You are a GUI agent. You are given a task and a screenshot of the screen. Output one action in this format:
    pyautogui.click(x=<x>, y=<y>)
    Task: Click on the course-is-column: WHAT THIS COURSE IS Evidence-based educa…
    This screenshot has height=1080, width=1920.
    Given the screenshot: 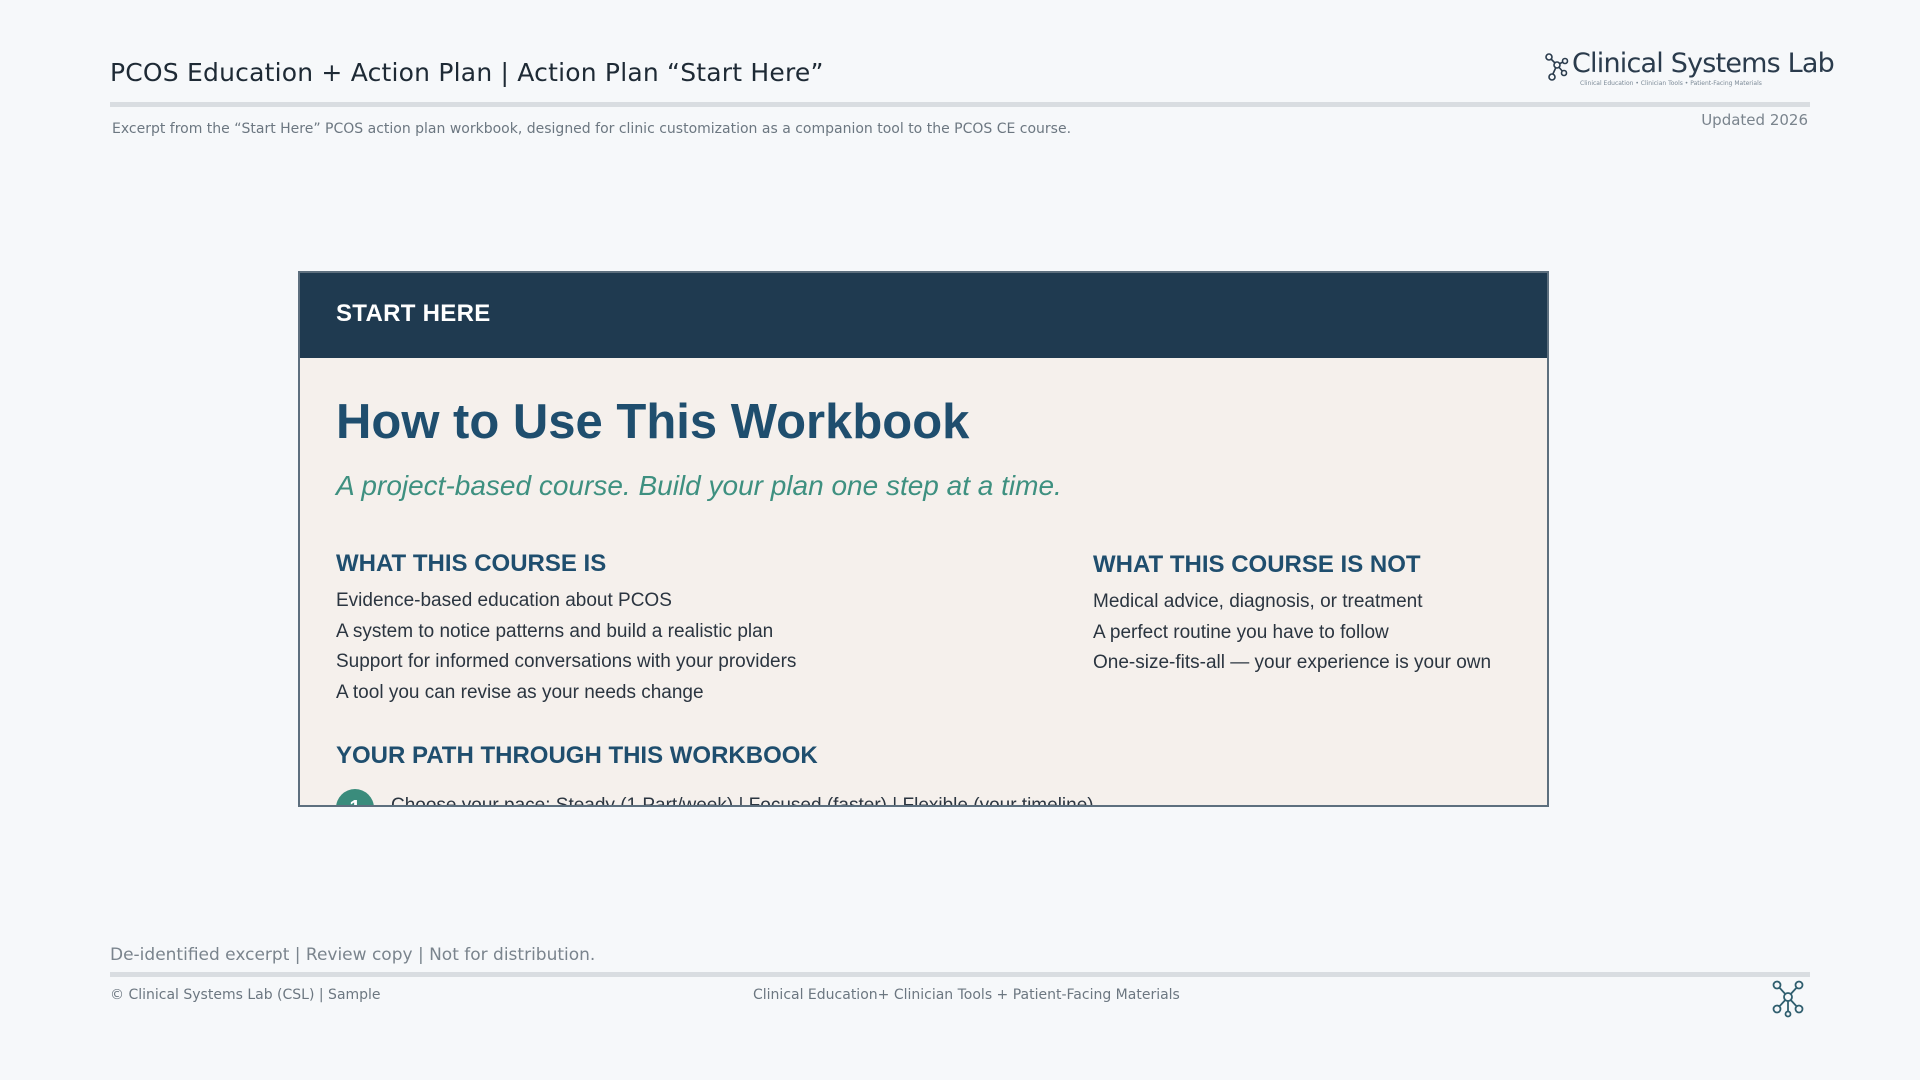 What is the action you would take?
    pyautogui.click(x=566, y=629)
    